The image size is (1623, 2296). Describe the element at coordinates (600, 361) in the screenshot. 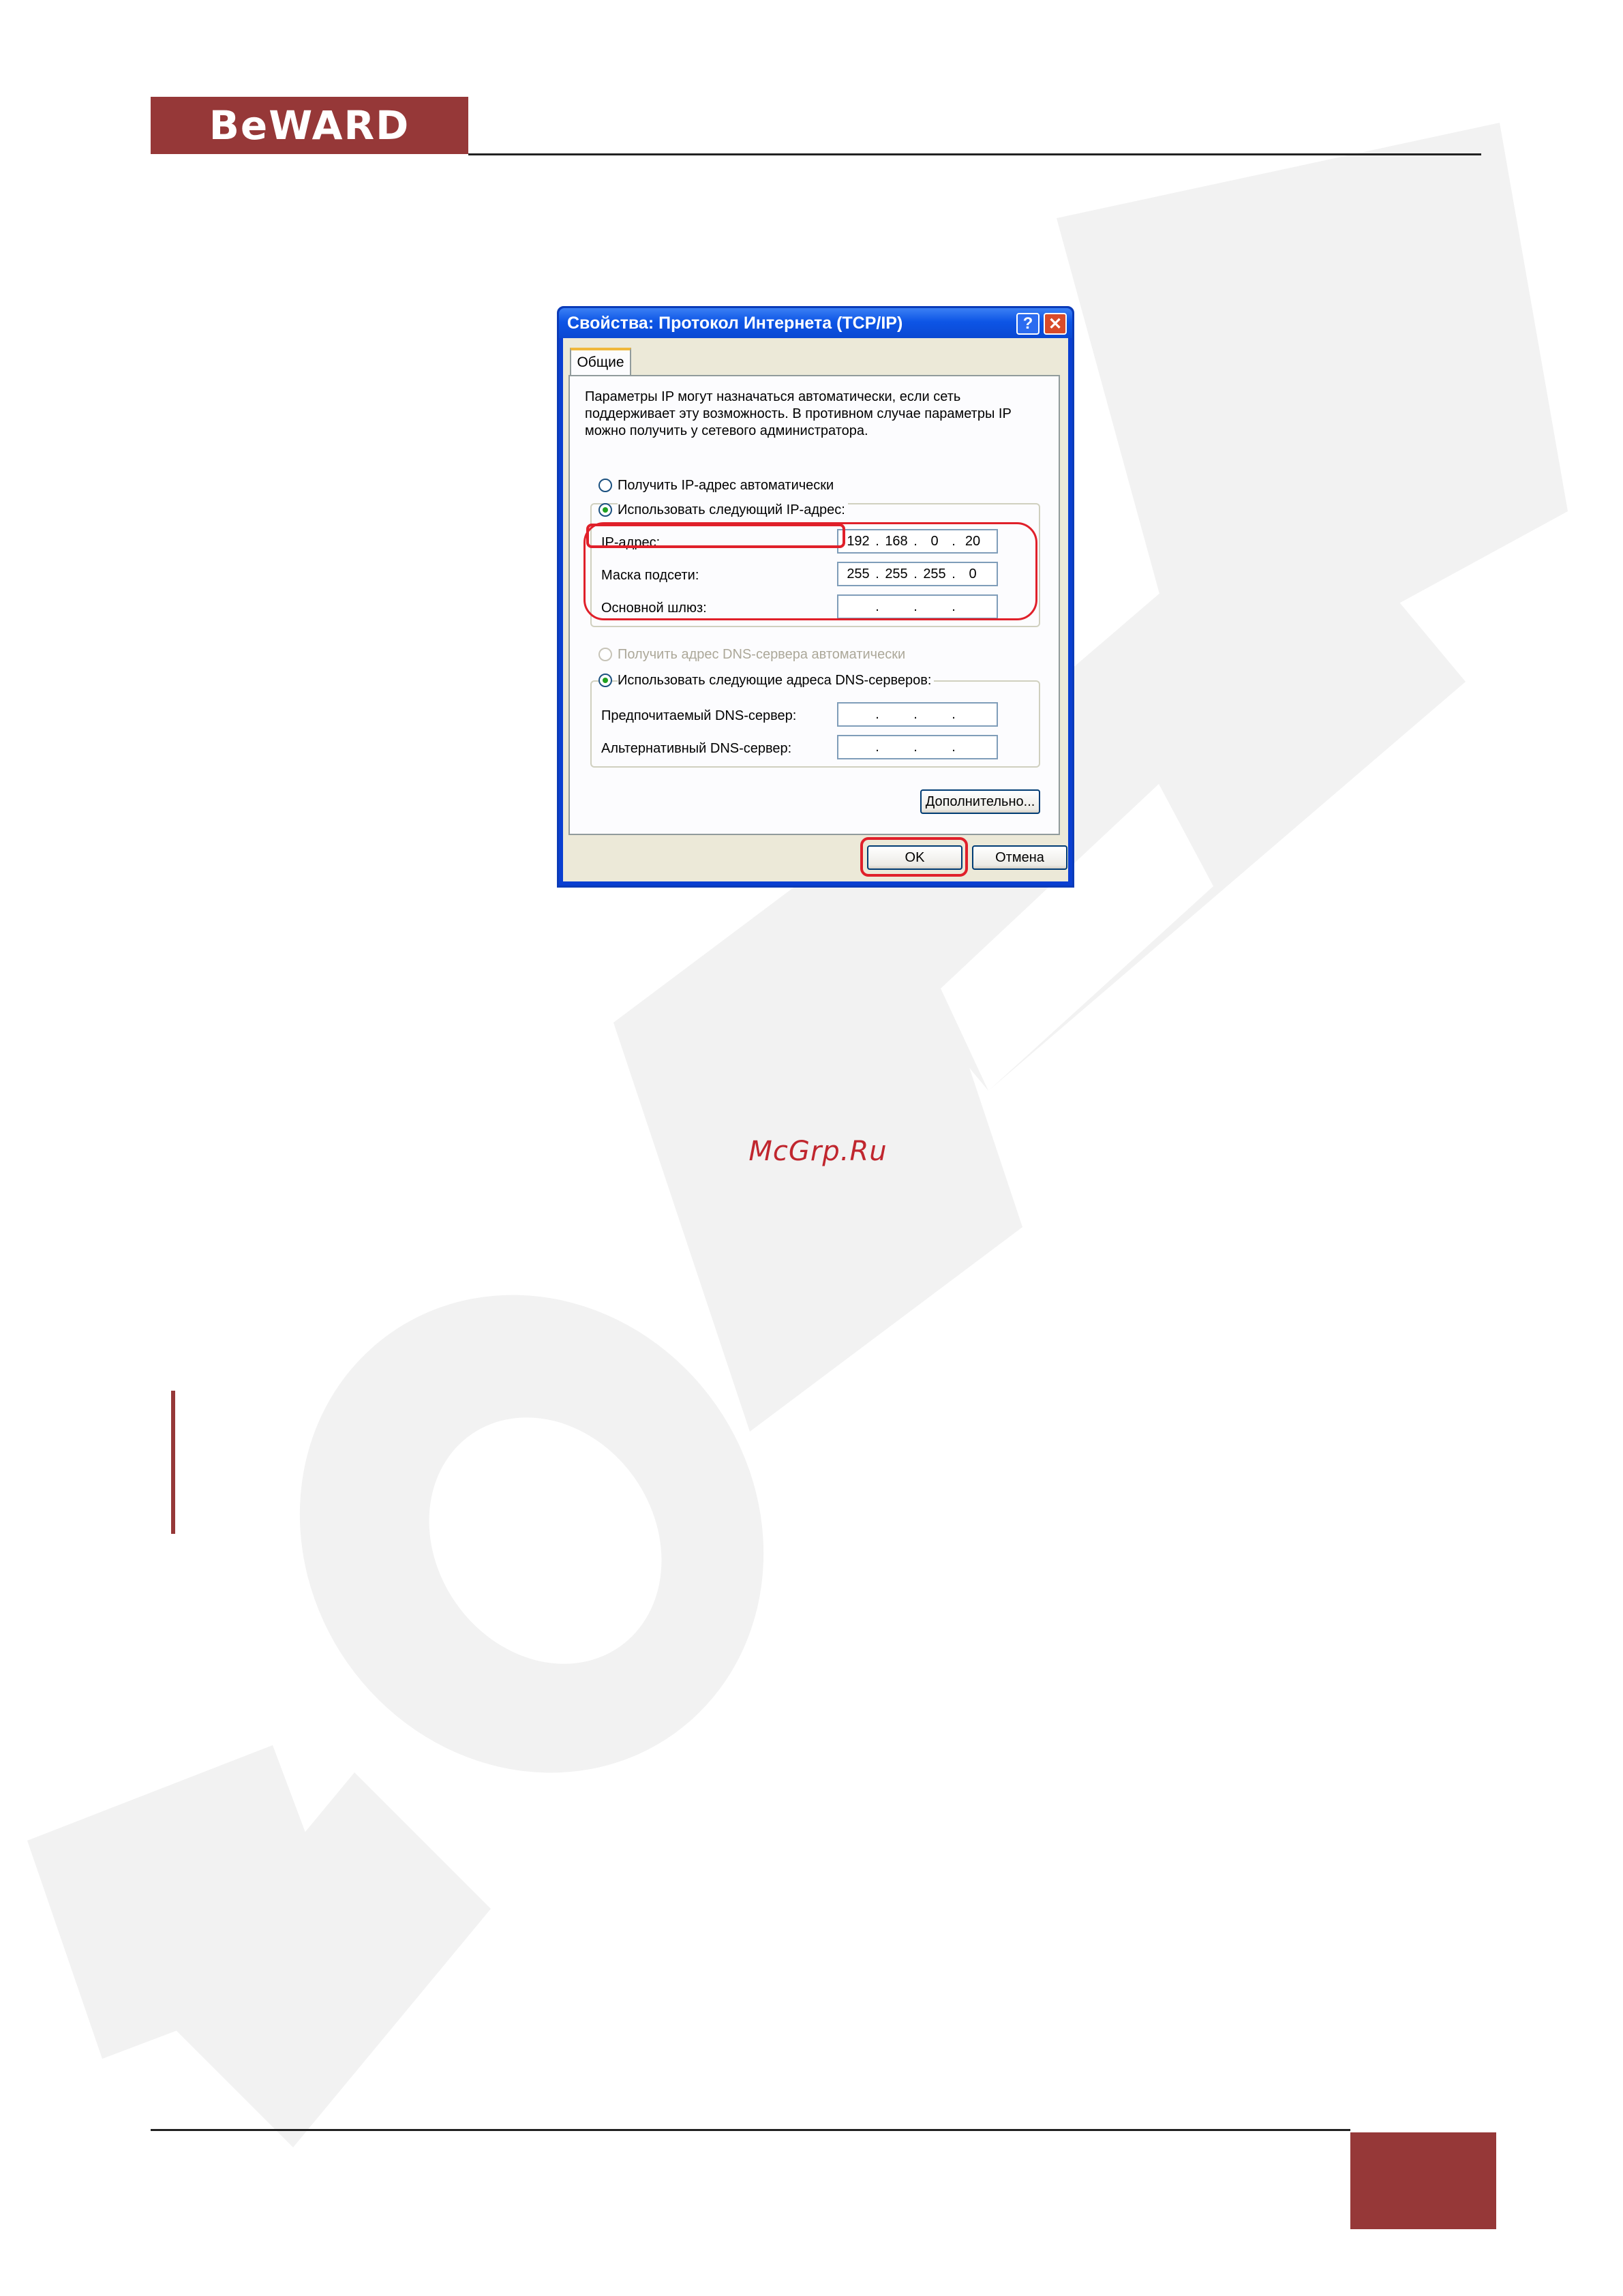

I see `tab-general: Общие` at that location.